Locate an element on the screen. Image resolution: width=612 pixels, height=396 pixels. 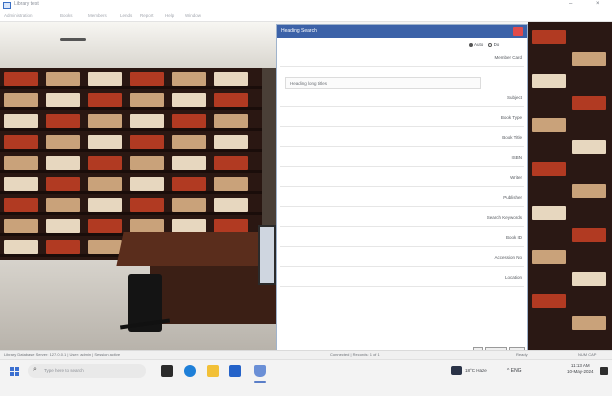
weather-text: 18°C Haze is located at coordinates (476, 370).